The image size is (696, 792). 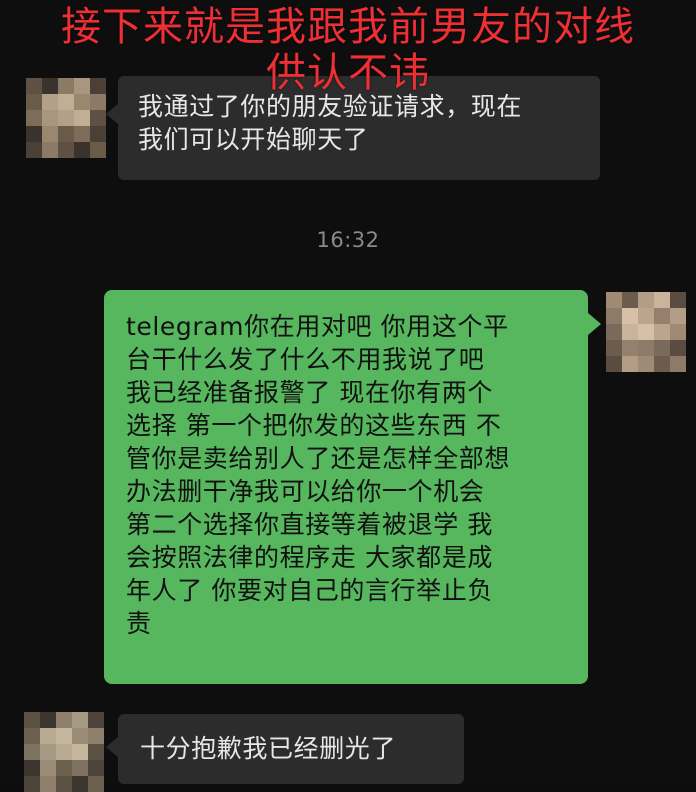 What do you see at coordinates (348, 27) in the screenshot?
I see `overlay-caption-line-1: 接下来就是我跟我前男友的对线` at bounding box center [348, 27].